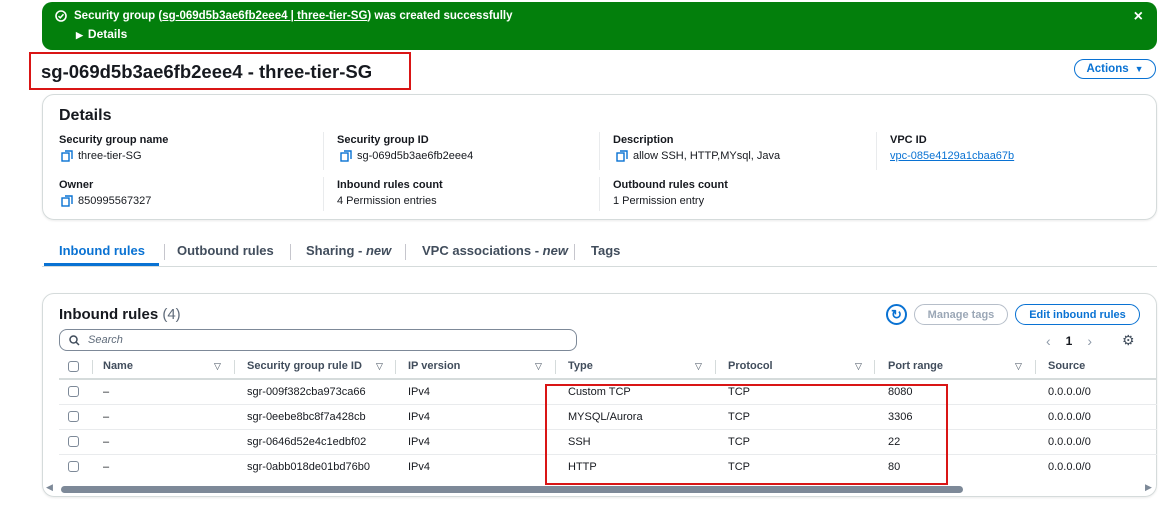 The image size is (1166, 529). Describe the element at coordinates (106, 201) in the screenshot. I see `owner-value: 850995567327` at that location.